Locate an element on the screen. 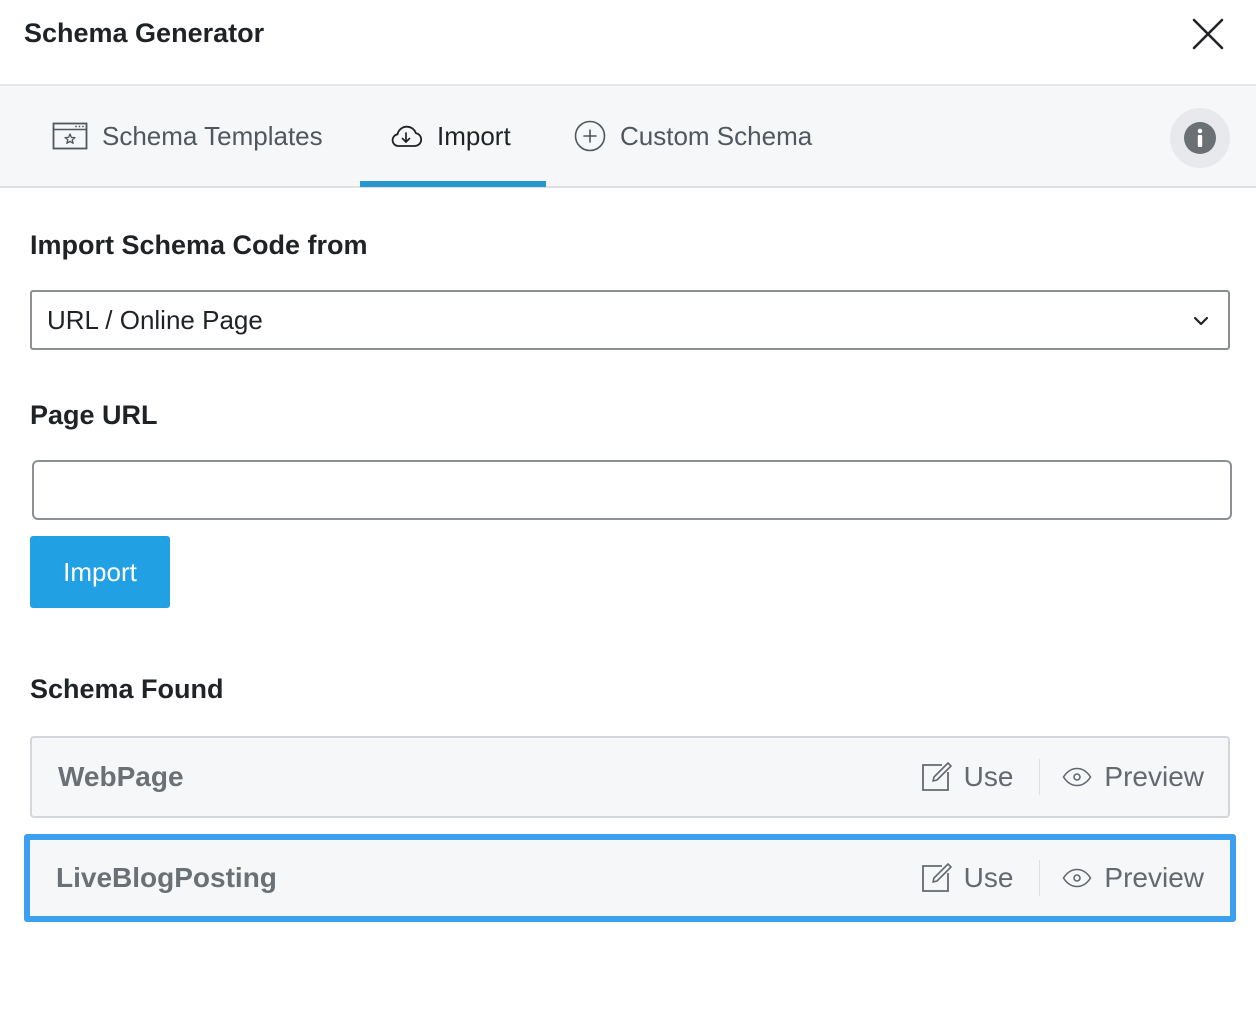  browser-star-icon is located at coordinates (70, 136).